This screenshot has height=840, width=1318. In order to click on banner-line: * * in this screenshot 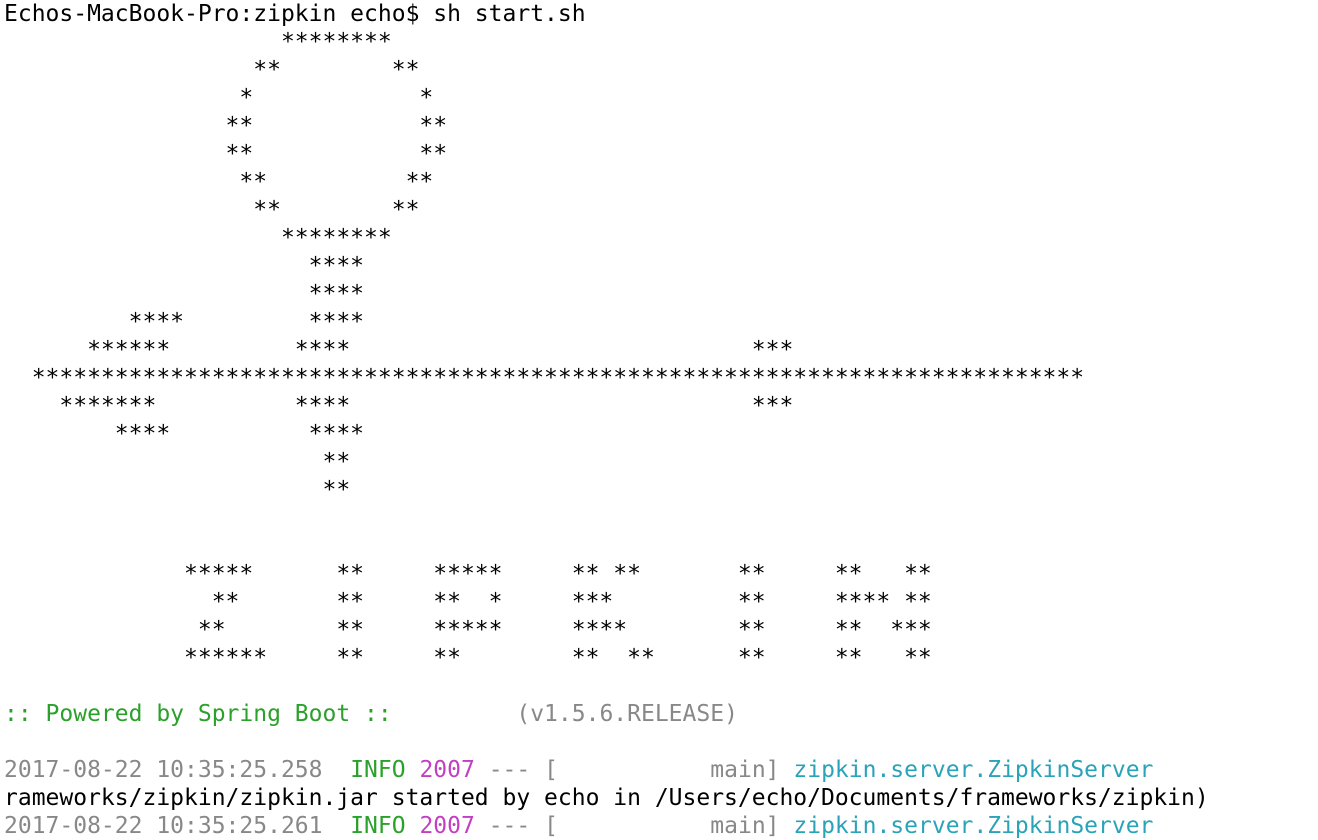, I will do `click(219, 98)`.